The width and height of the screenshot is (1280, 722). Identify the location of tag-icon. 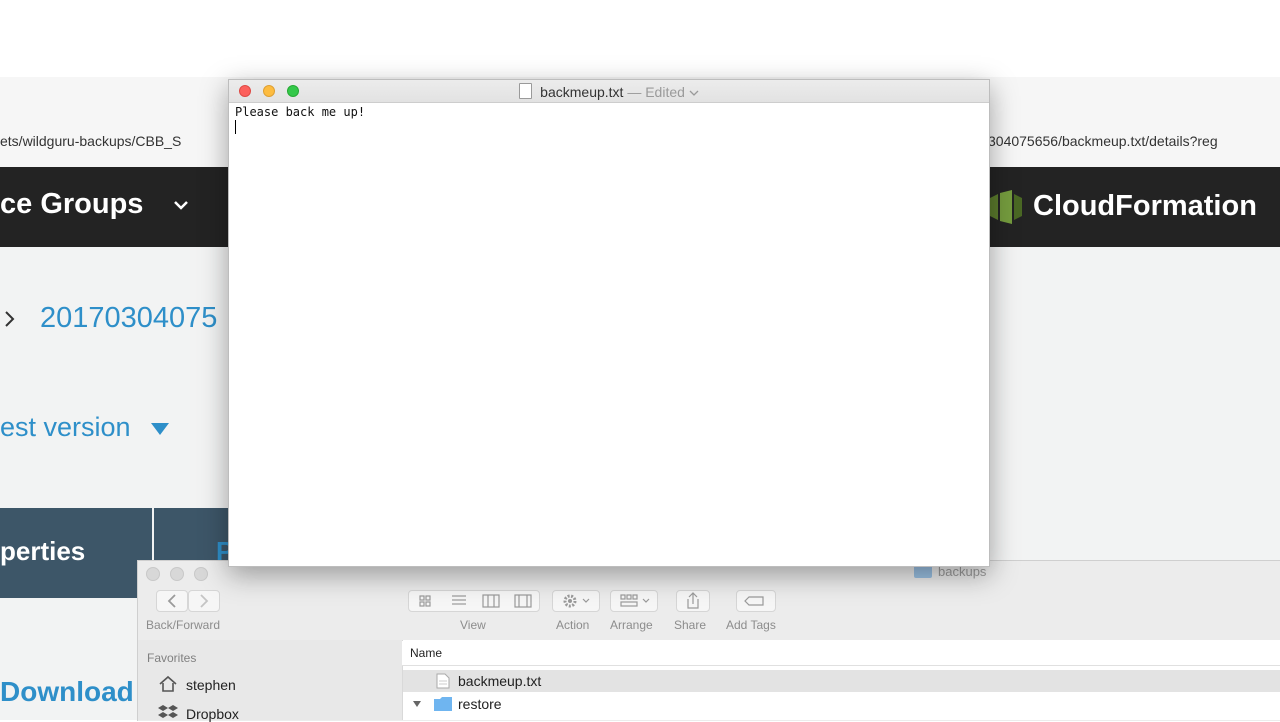
(754, 601).